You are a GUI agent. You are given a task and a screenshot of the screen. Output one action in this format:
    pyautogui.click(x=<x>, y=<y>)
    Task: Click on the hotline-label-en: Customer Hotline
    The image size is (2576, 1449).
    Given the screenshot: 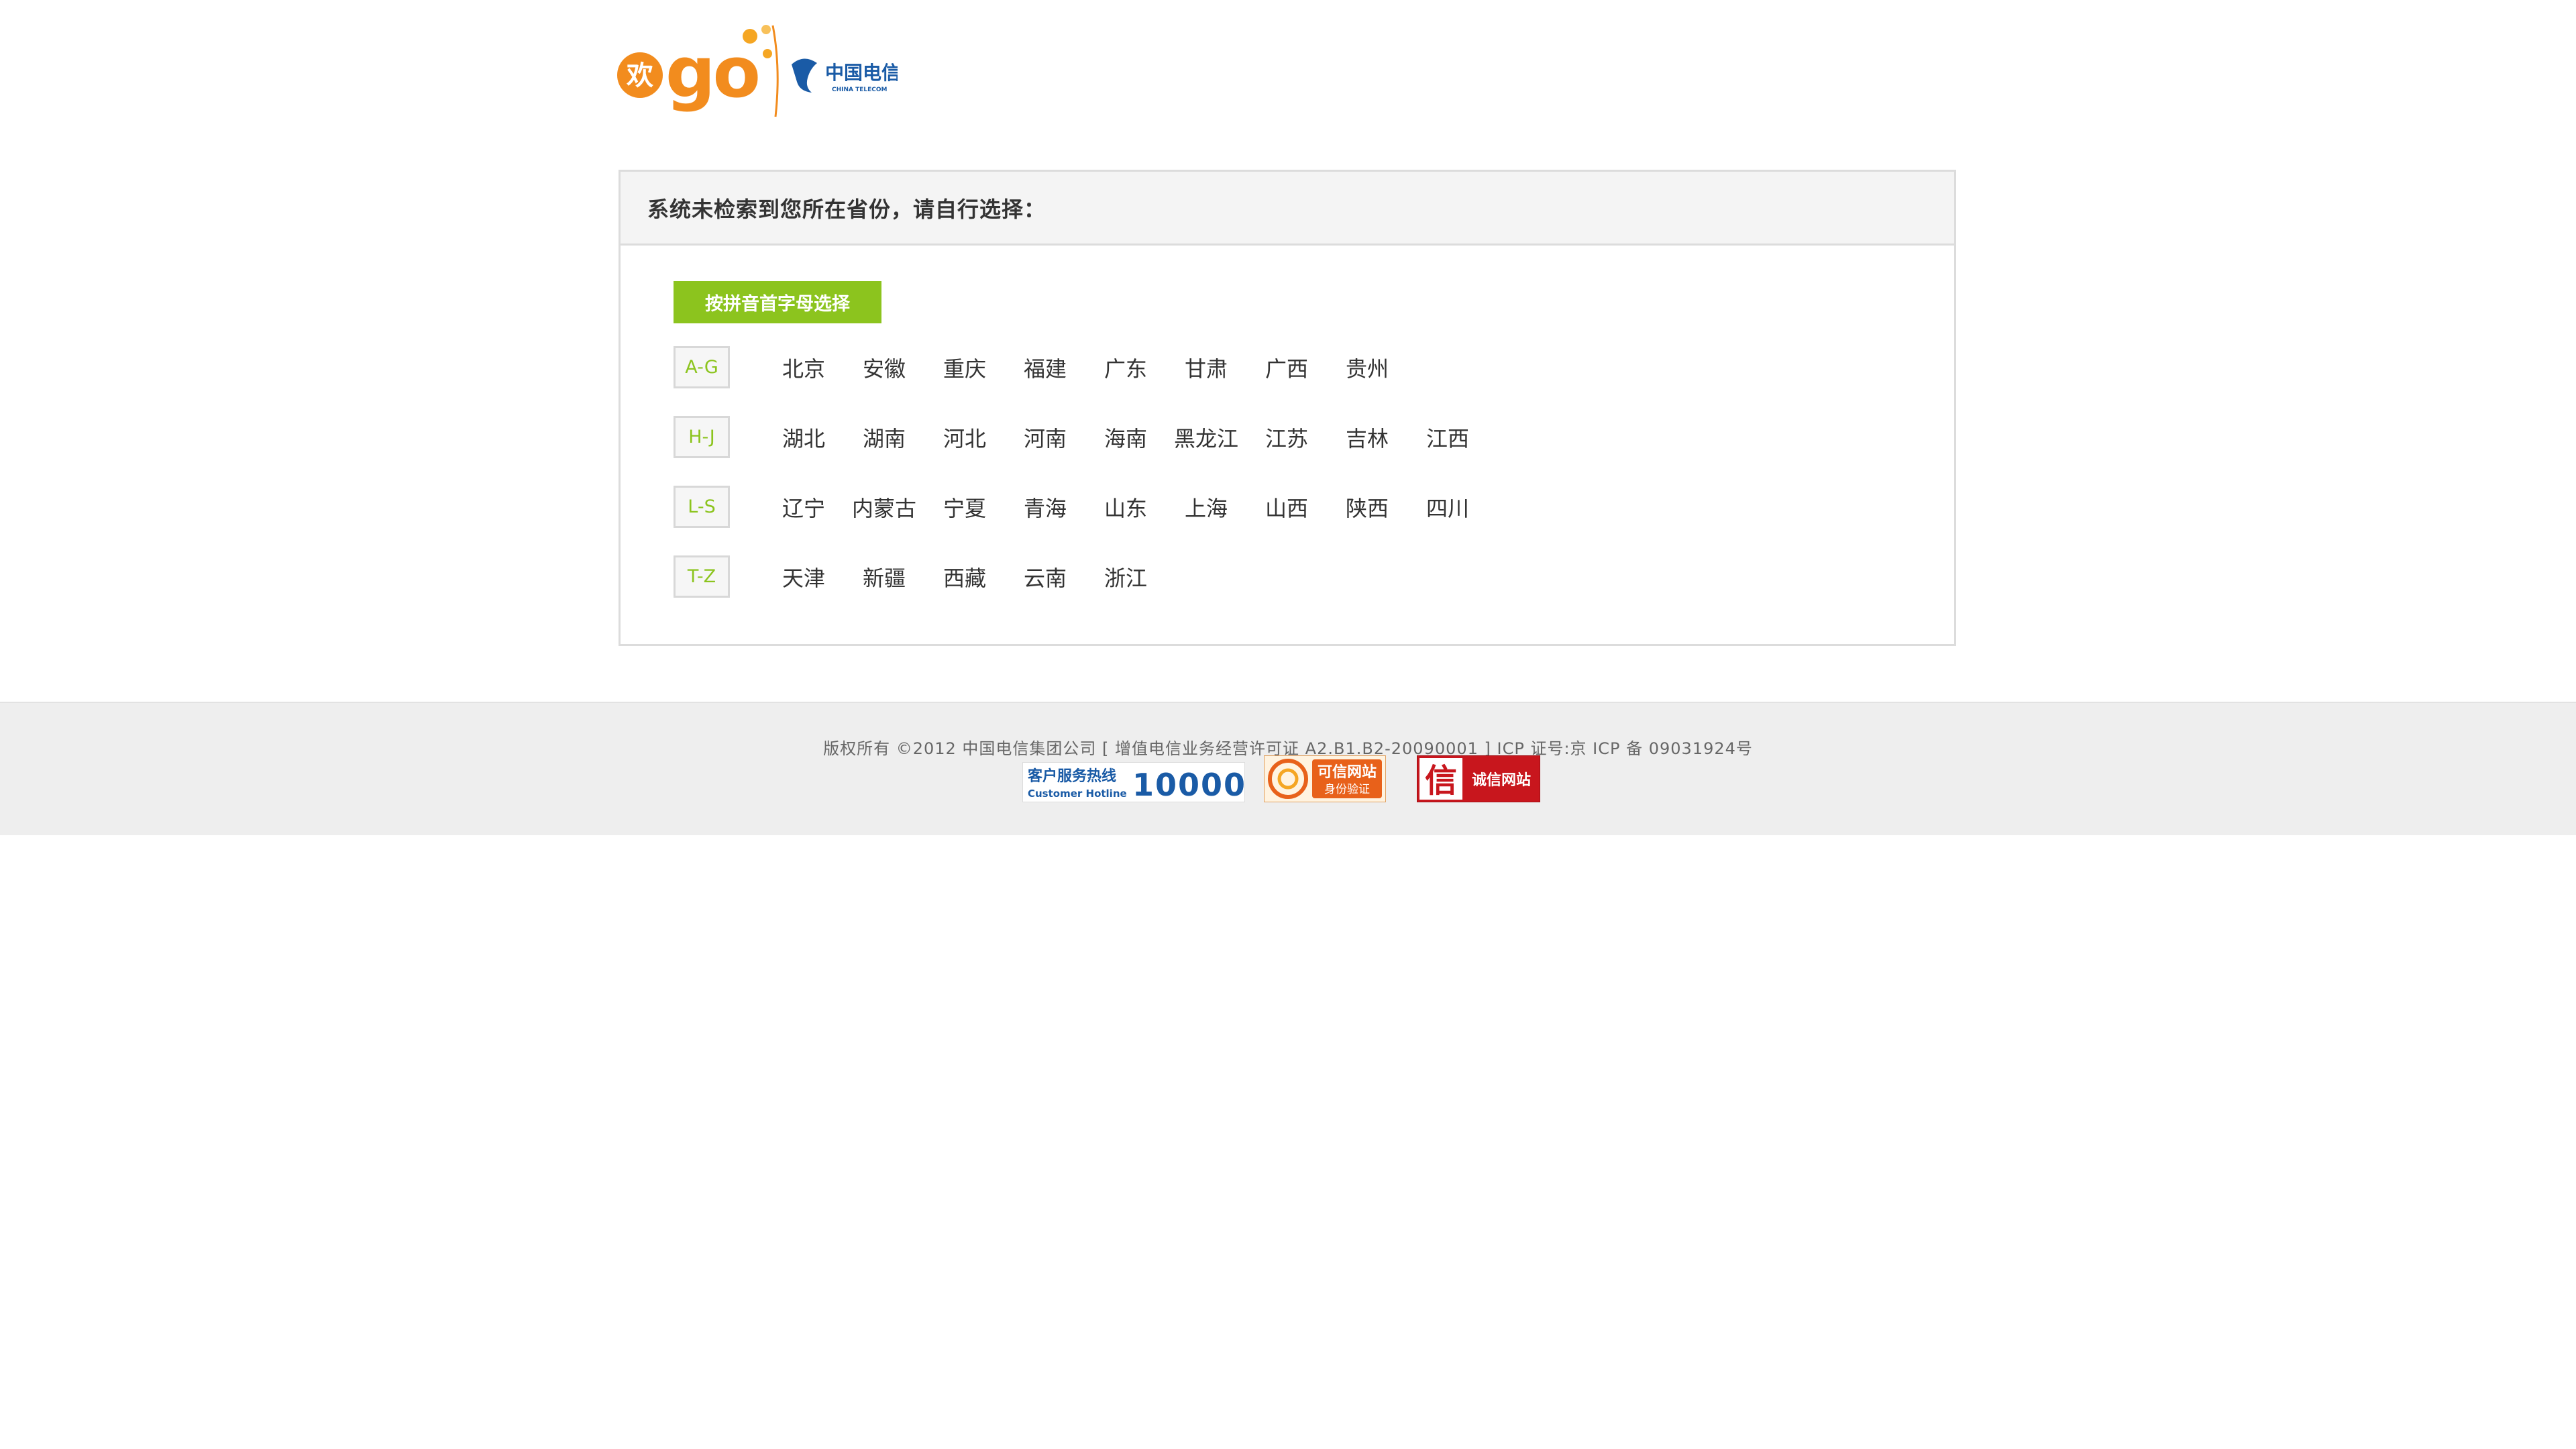 What is the action you would take?
    pyautogui.click(x=1077, y=794)
    